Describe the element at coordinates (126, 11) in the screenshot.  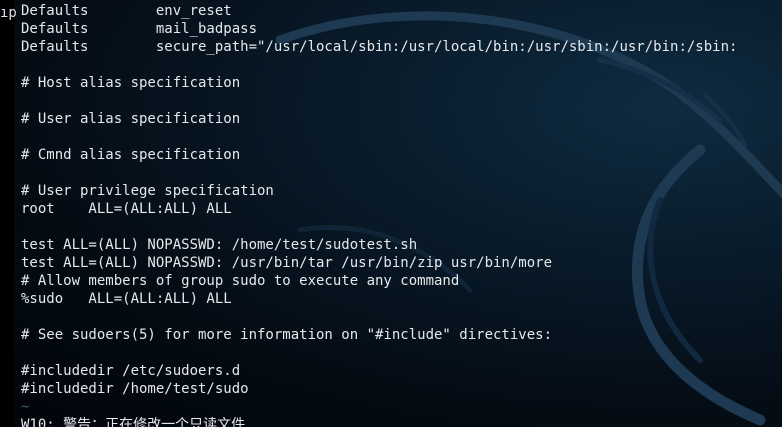
I see `code-line: Defaults env_reset` at that location.